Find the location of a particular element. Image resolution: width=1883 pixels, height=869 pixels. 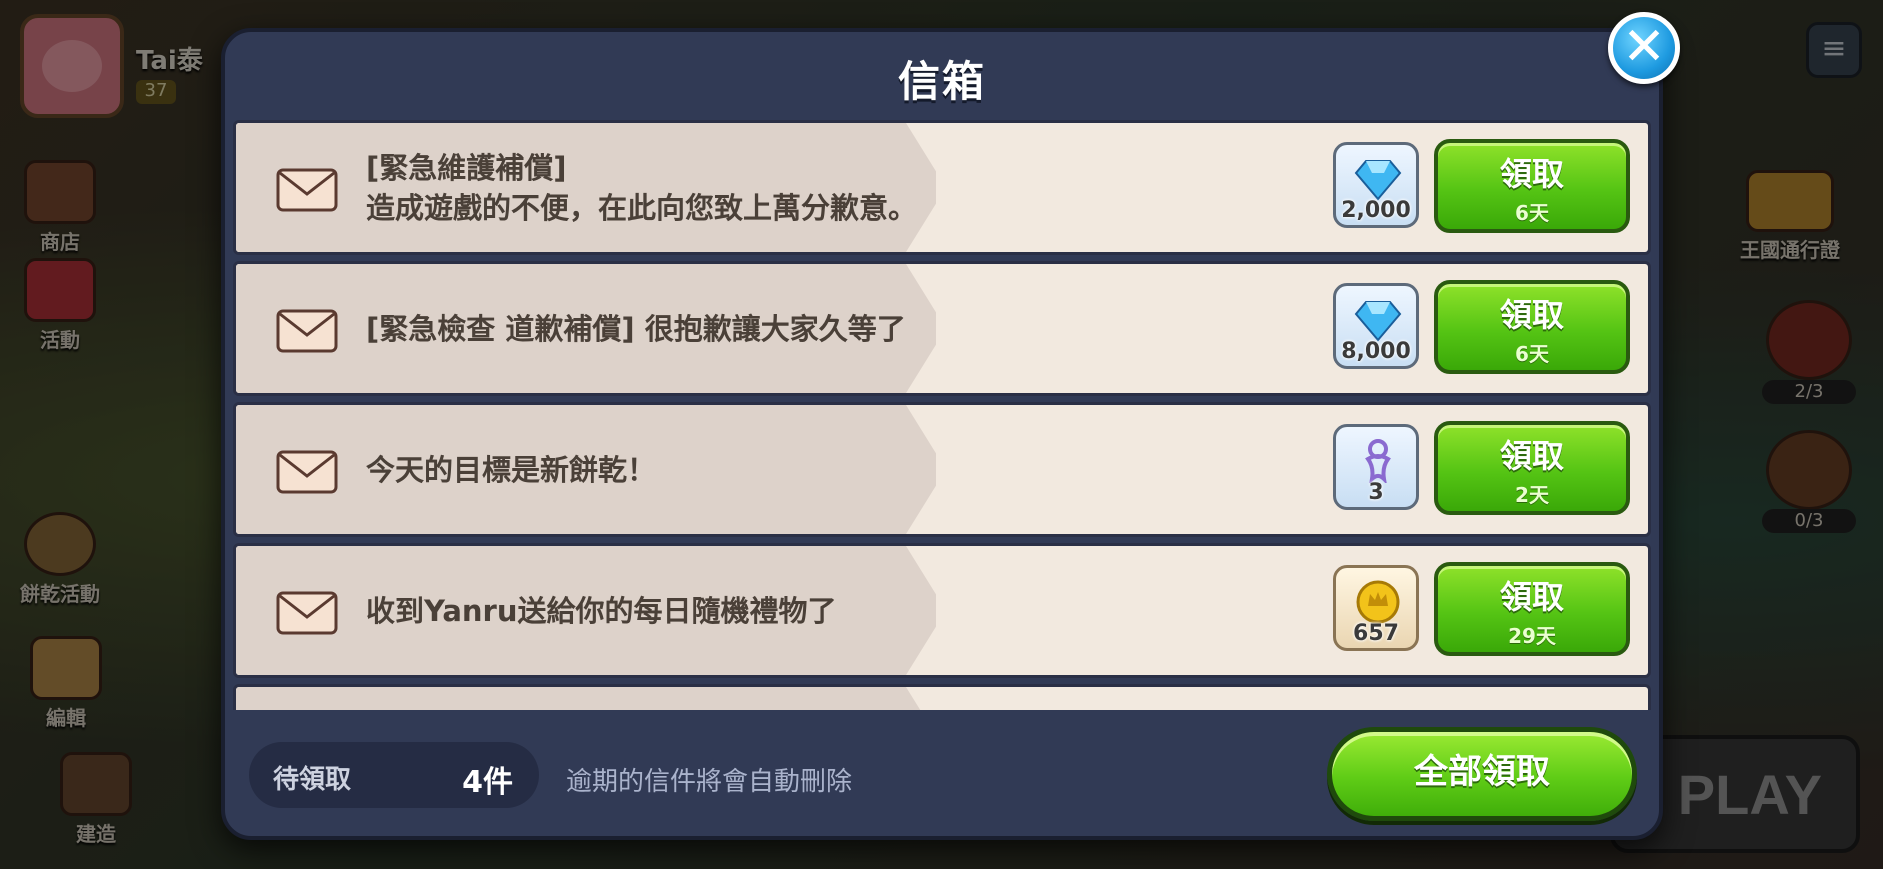

reward-slot: 8,000 is located at coordinates (1376, 326).